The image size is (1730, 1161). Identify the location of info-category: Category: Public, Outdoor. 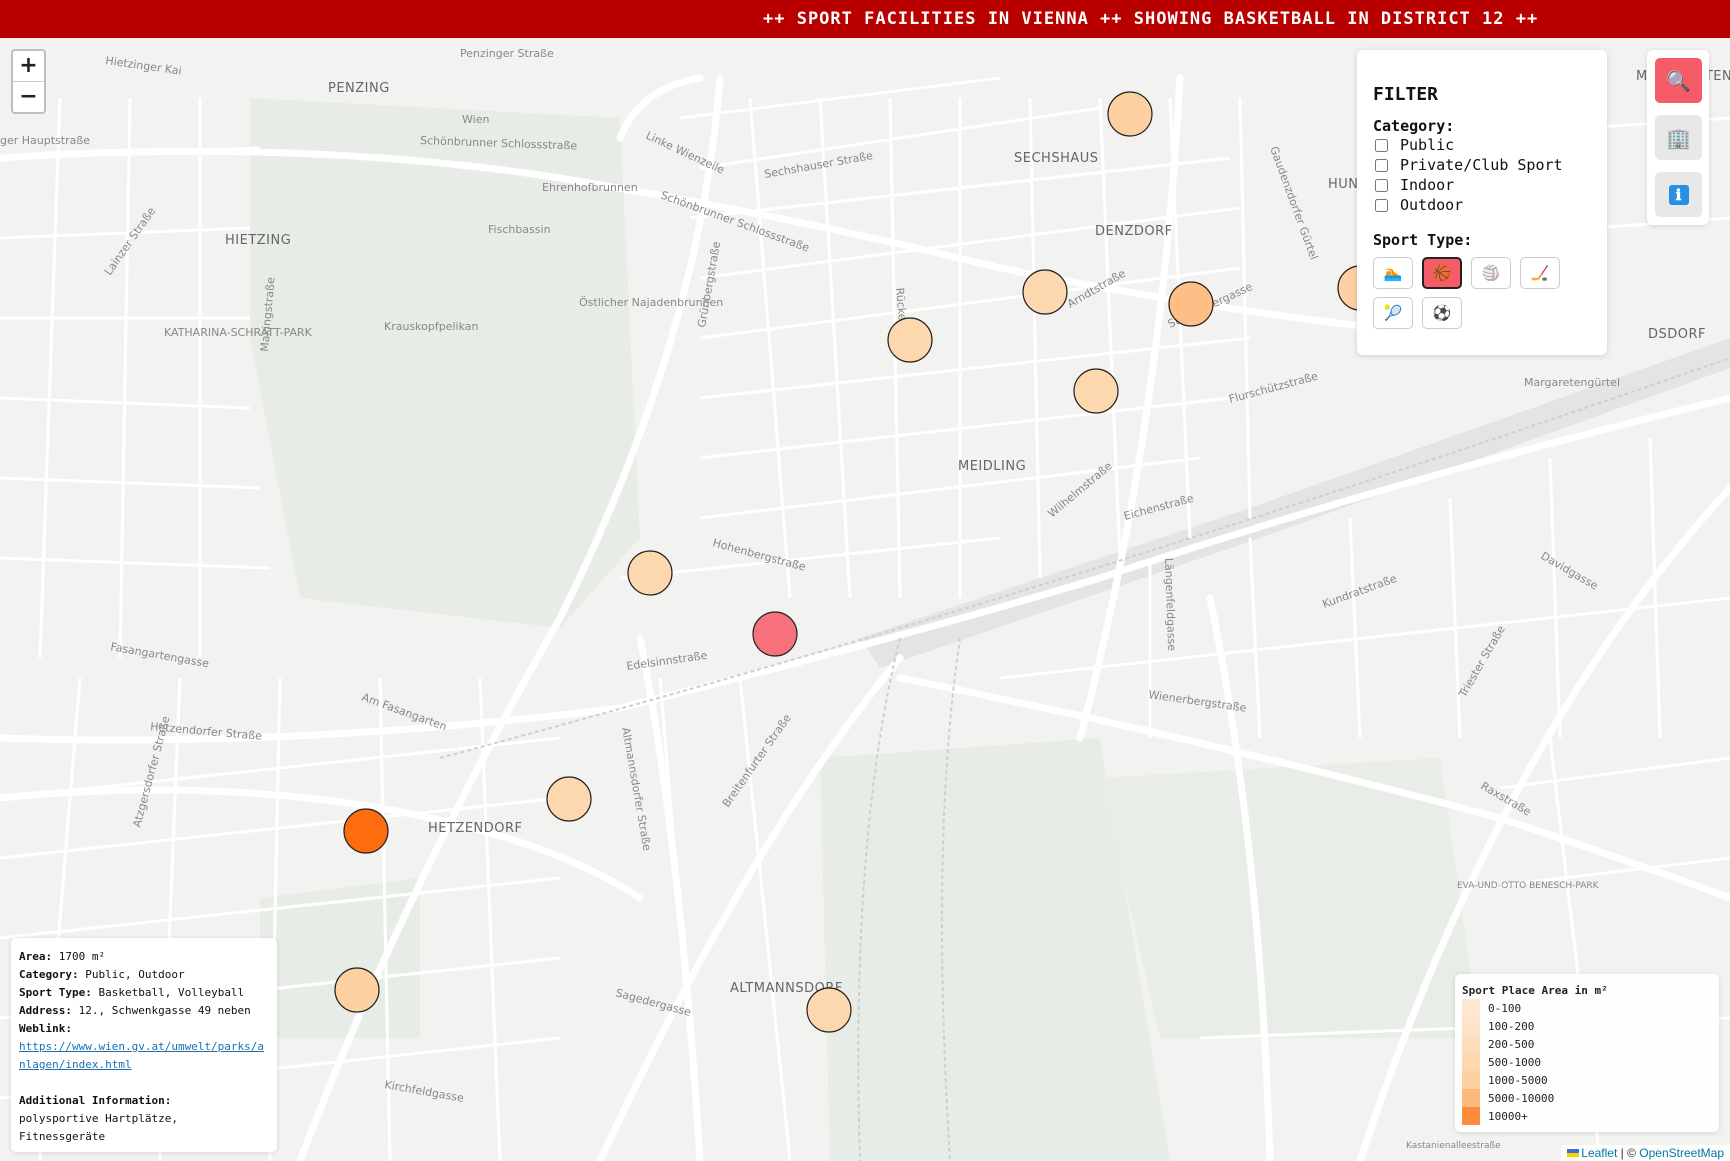
(144, 975).